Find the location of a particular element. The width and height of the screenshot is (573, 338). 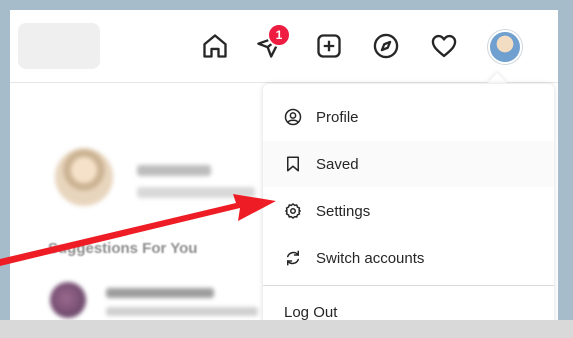

new-post-icon is located at coordinates (329, 46).